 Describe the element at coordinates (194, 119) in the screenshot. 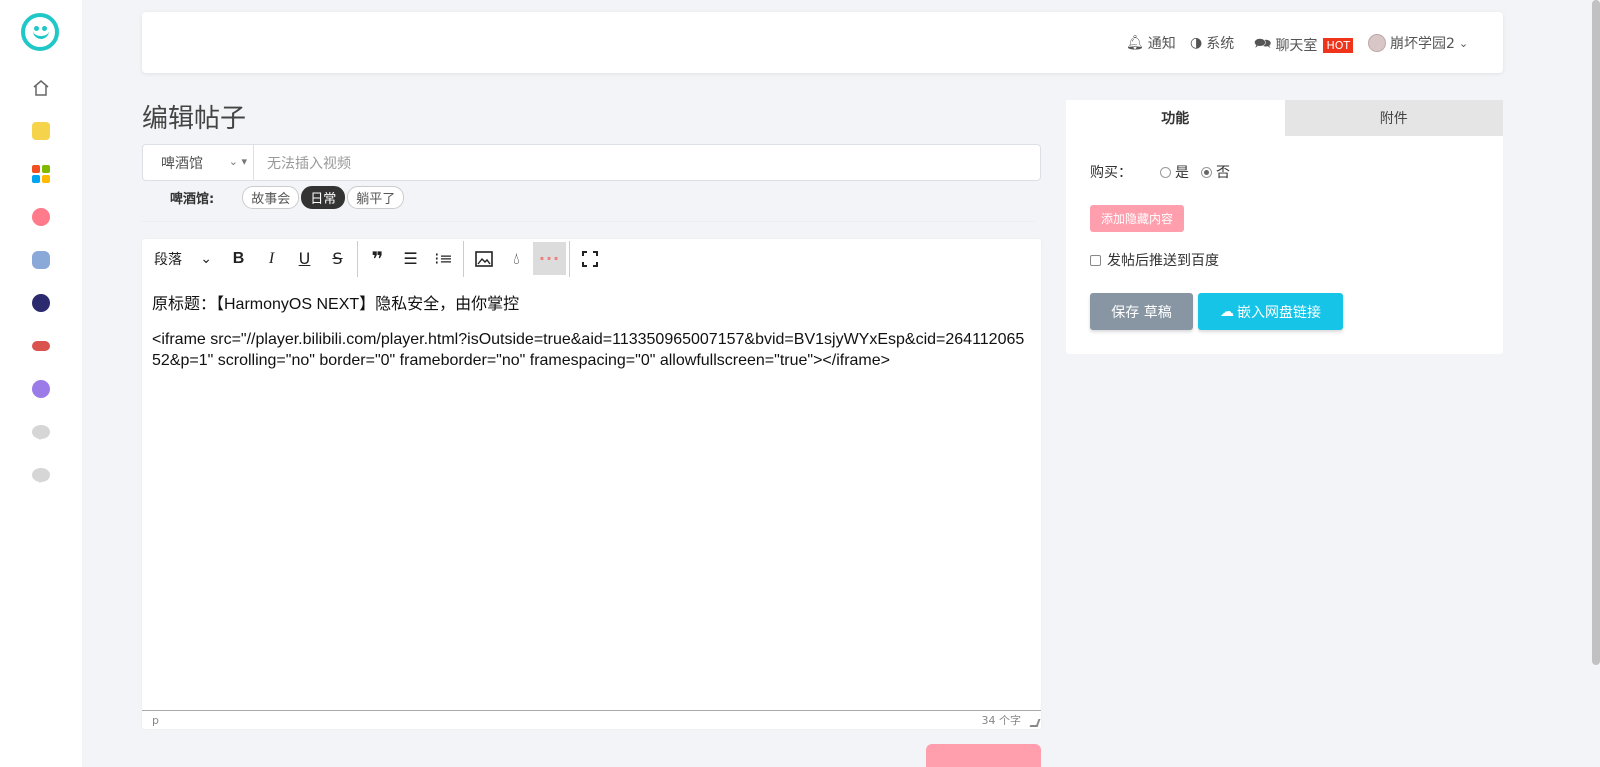

I see `page-title: 编辑帖子` at that location.